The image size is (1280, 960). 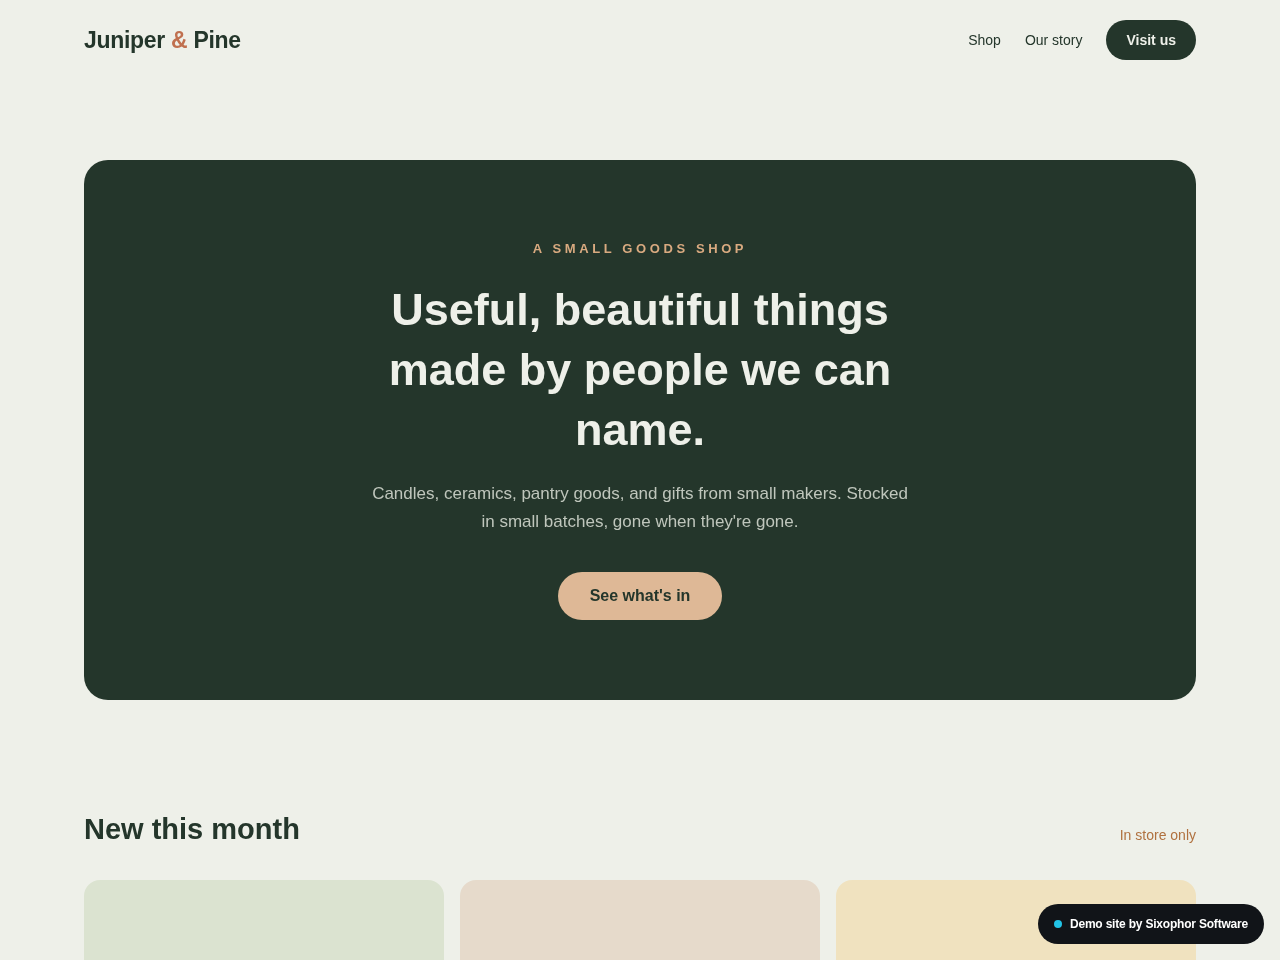 I want to click on hero-title: Useful, beautiful things made by people we can name., so click(x=640, y=370).